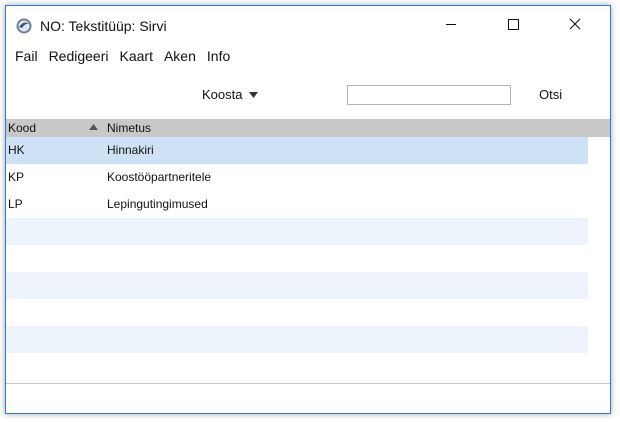  I want to click on menu-card: Kaart, so click(136, 56).